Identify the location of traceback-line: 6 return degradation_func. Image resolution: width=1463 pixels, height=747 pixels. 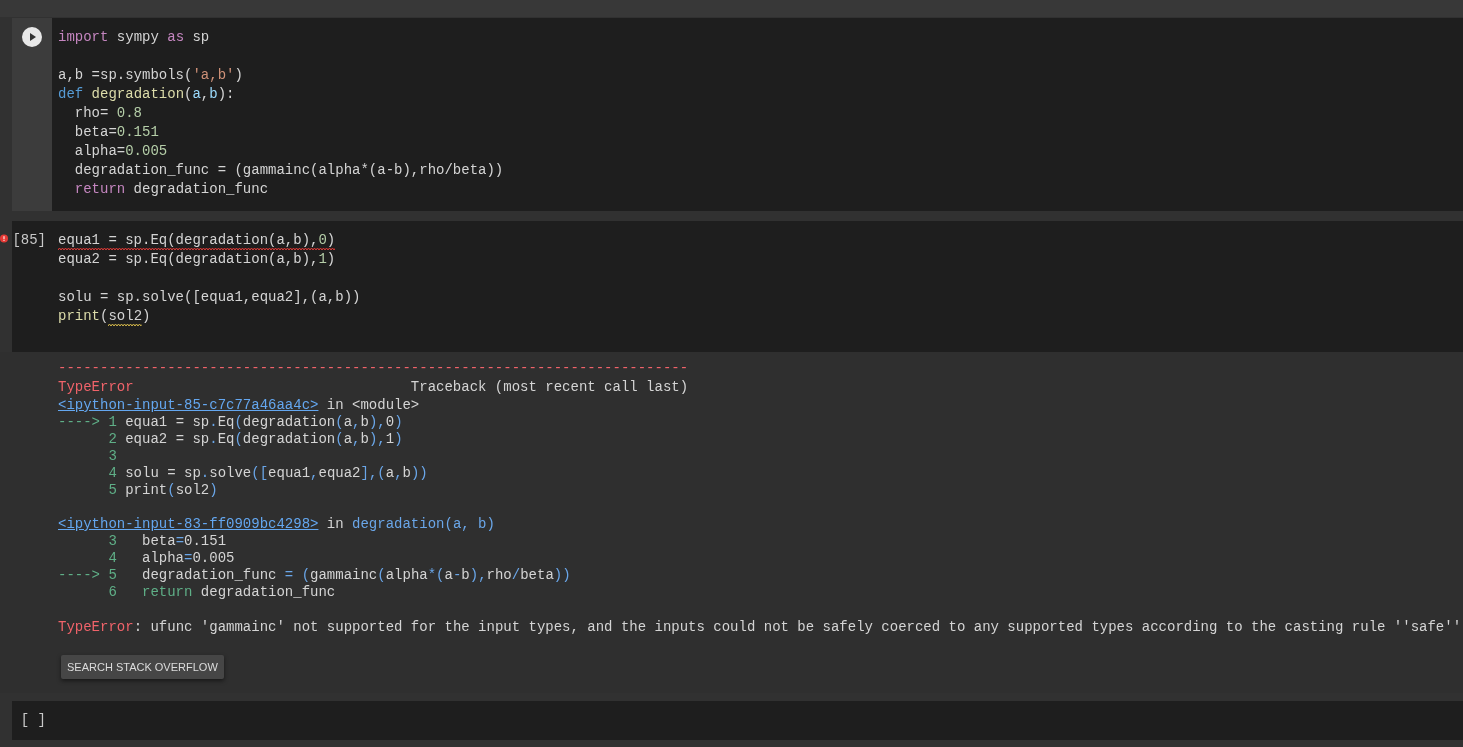
(221, 592).